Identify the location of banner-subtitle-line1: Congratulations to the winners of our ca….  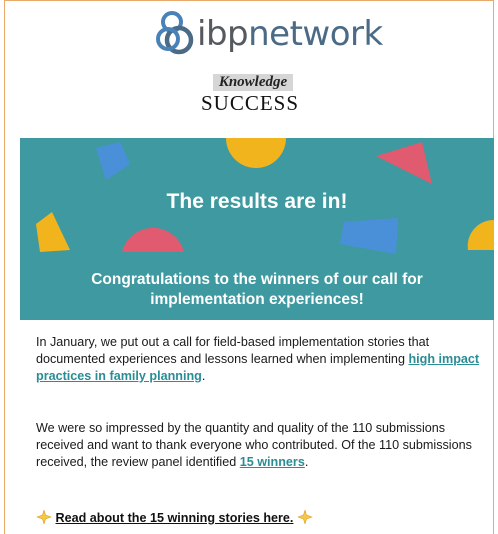
(257, 279).